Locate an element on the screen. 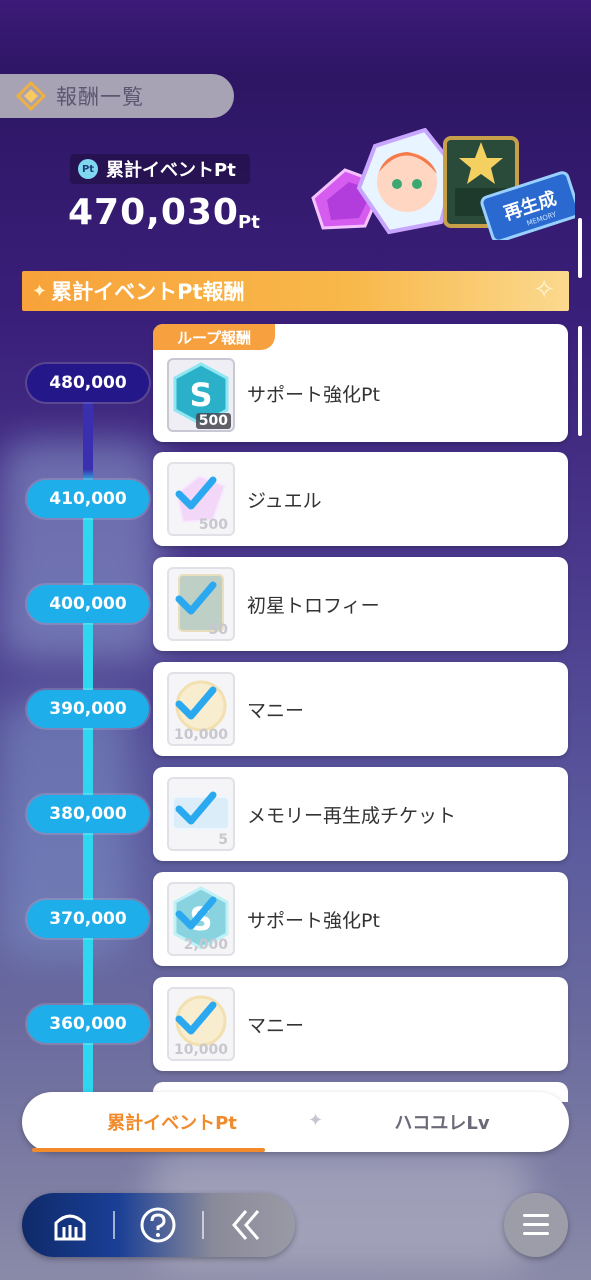 The width and height of the screenshot is (591, 1280). reward-quantity: 5 is located at coordinates (223, 840).